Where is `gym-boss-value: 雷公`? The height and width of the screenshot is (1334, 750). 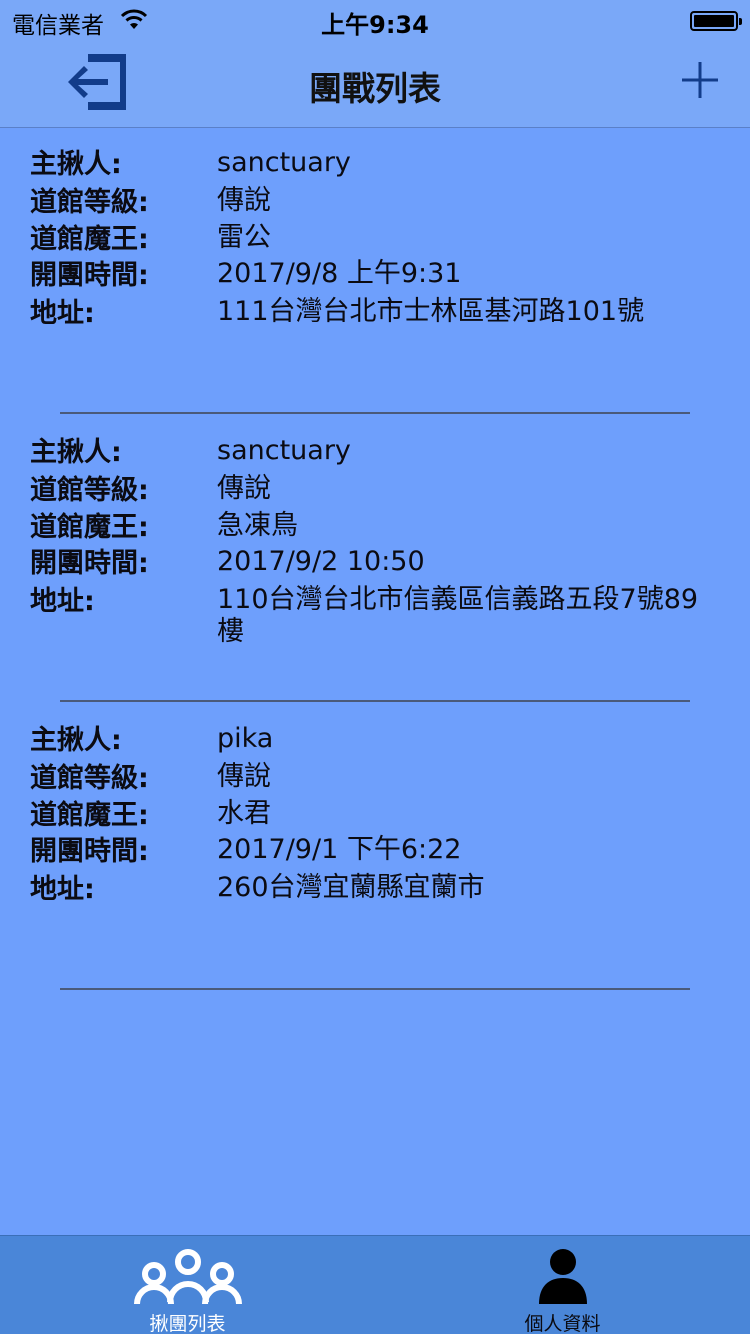
gym-boss-value: 雷公 is located at coordinates (244, 237).